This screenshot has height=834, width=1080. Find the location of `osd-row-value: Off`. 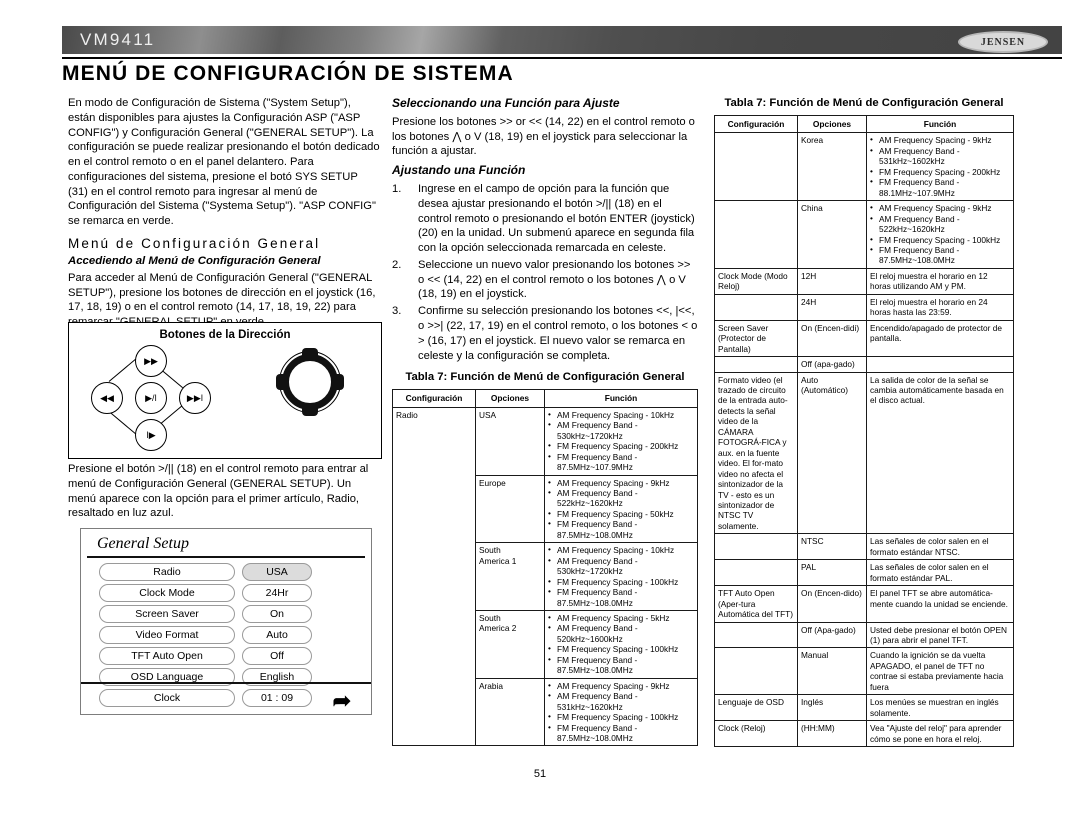

osd-row-value: Off is located at coordinates (277, 656).